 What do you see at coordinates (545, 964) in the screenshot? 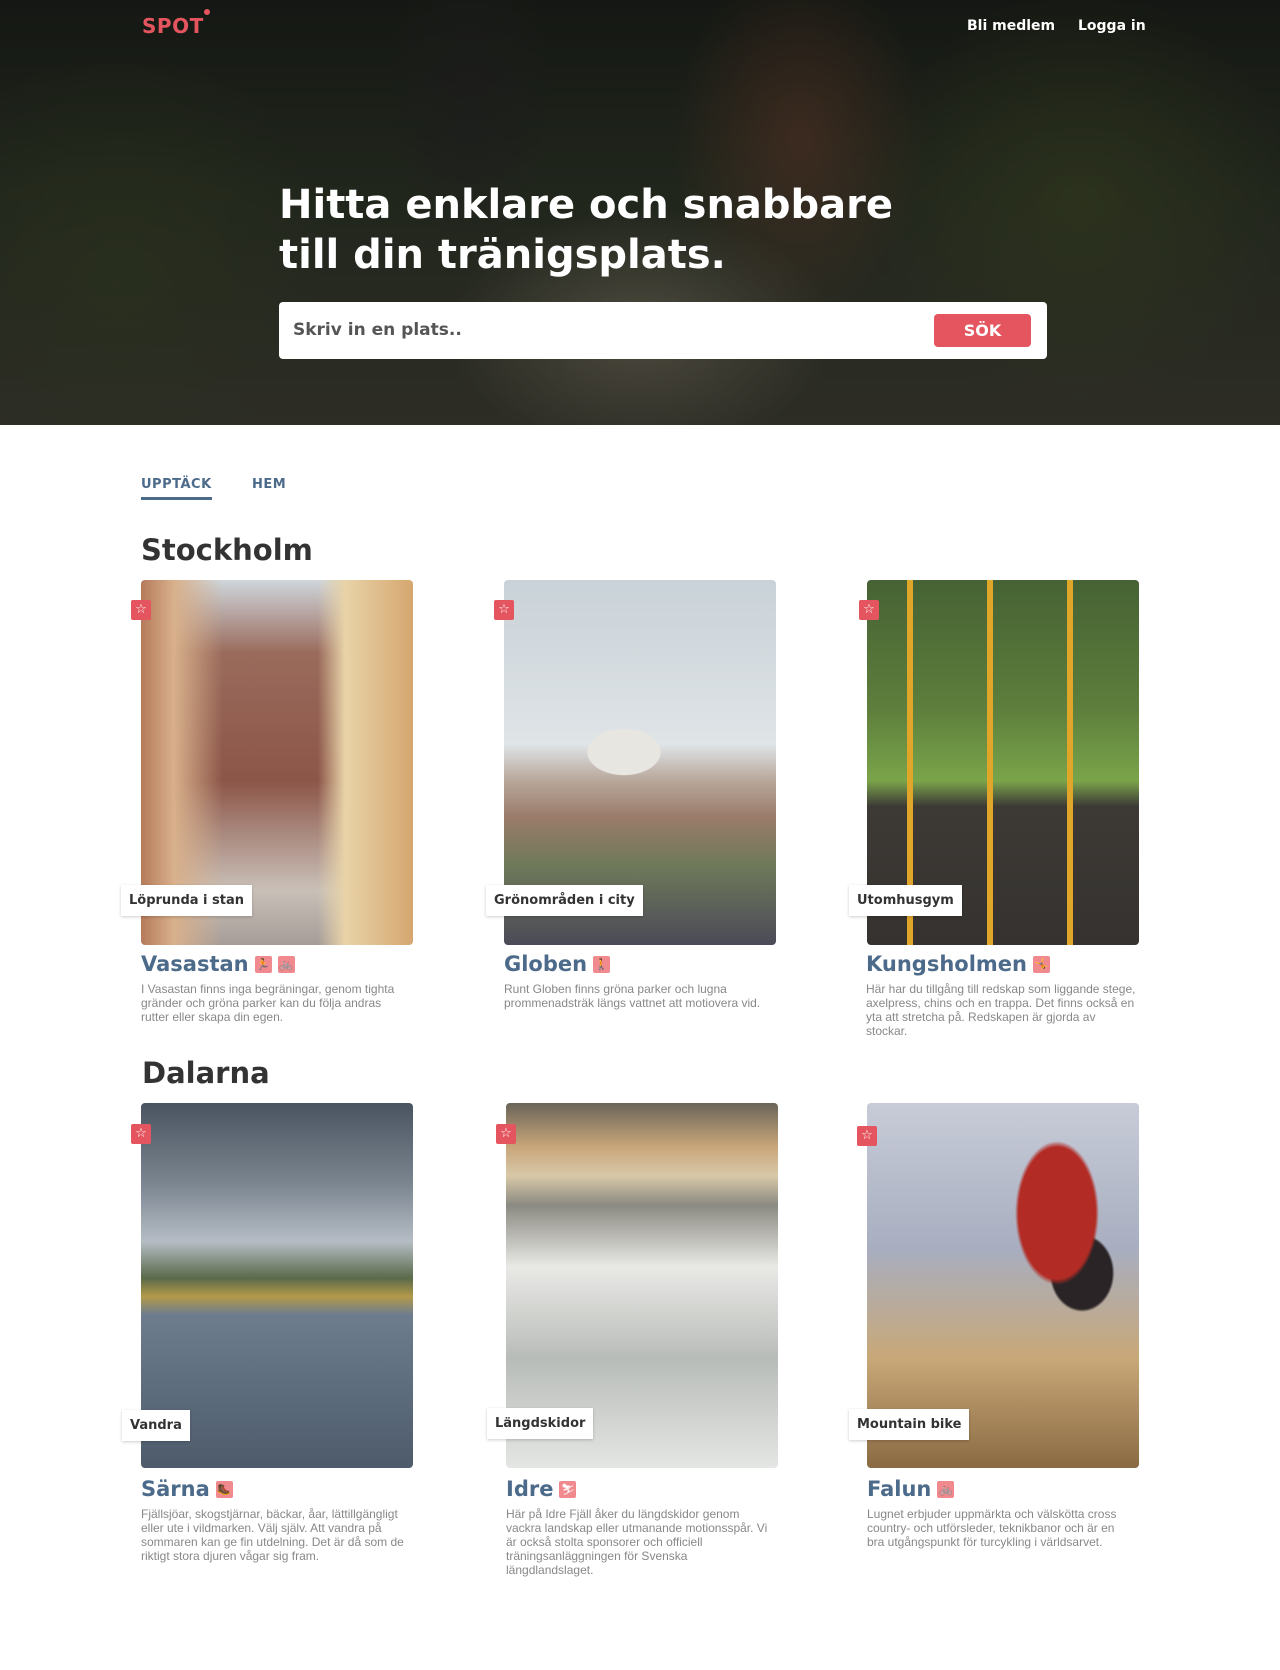
I see `spot-title: Globen` at bounding box center [545, 964].